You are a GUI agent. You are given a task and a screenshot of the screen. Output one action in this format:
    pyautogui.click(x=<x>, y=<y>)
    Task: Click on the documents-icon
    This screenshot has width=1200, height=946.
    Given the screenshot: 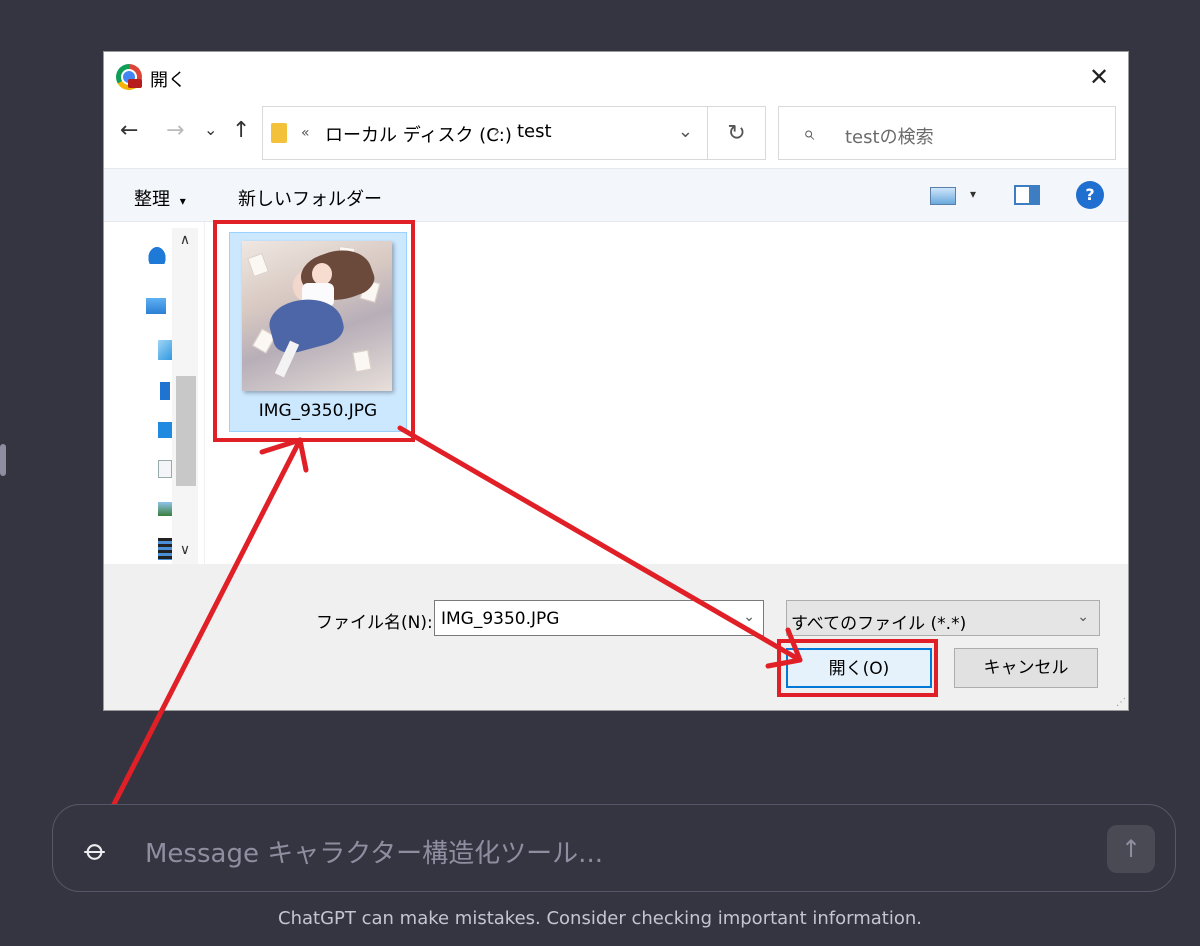 What is the action you would take?
    pyautogui.click(x=165, y=469)
    